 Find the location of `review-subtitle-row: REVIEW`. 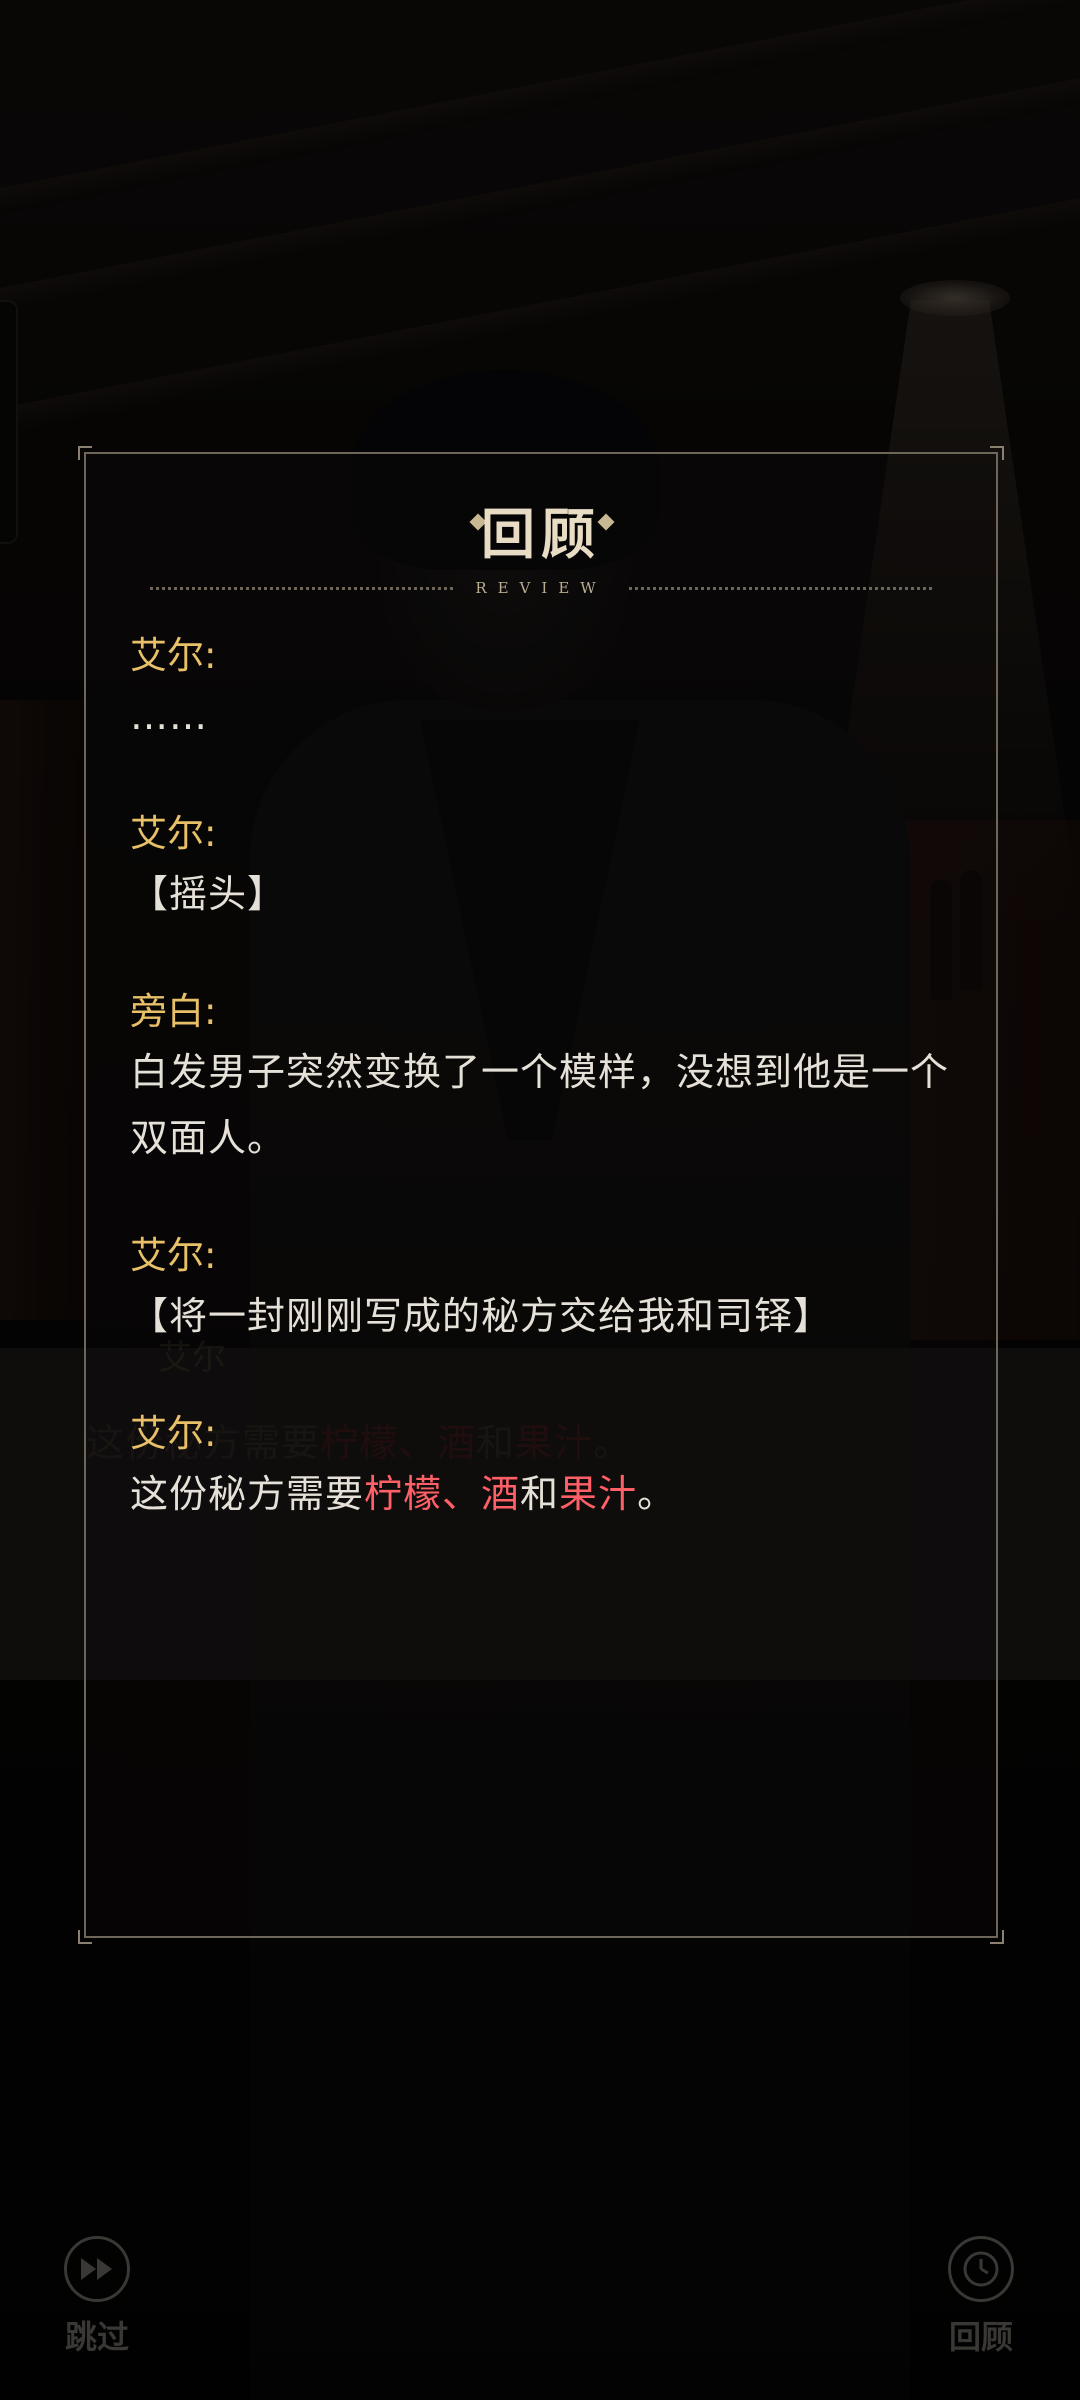

review-subtitle-row: REVIEW is located at coordinates (541, 588).